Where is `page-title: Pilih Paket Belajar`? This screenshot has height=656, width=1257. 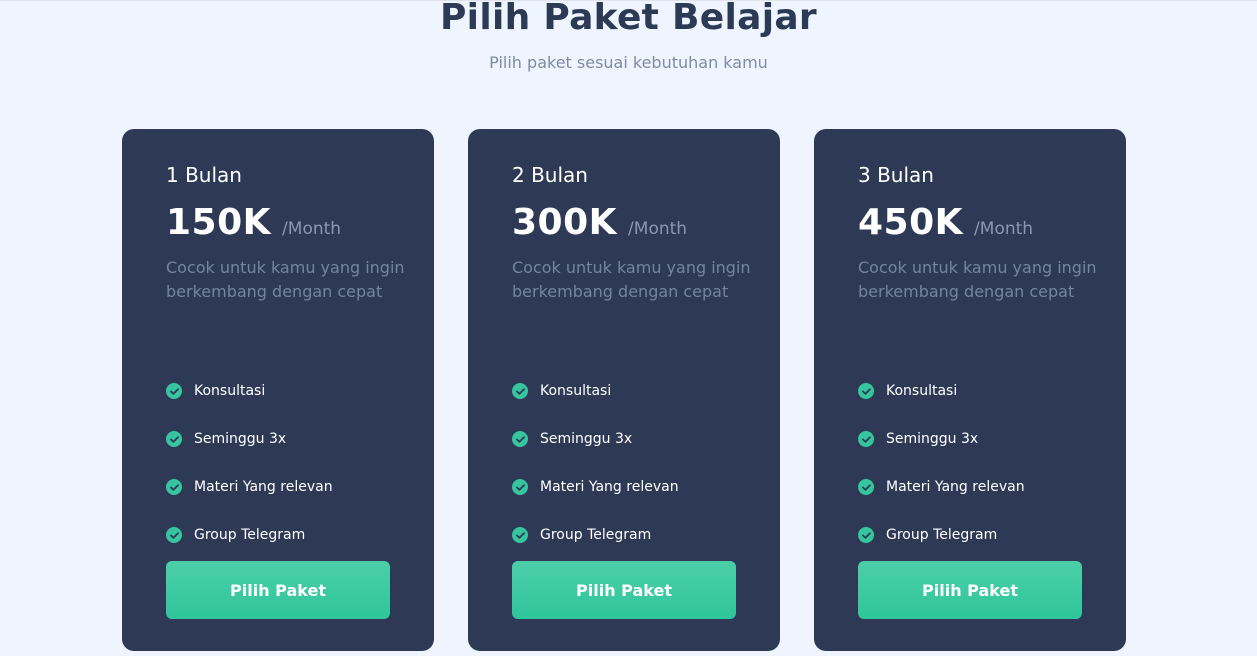 page-title: Pilih Paket Belajar is located at coordinates (628, 19).